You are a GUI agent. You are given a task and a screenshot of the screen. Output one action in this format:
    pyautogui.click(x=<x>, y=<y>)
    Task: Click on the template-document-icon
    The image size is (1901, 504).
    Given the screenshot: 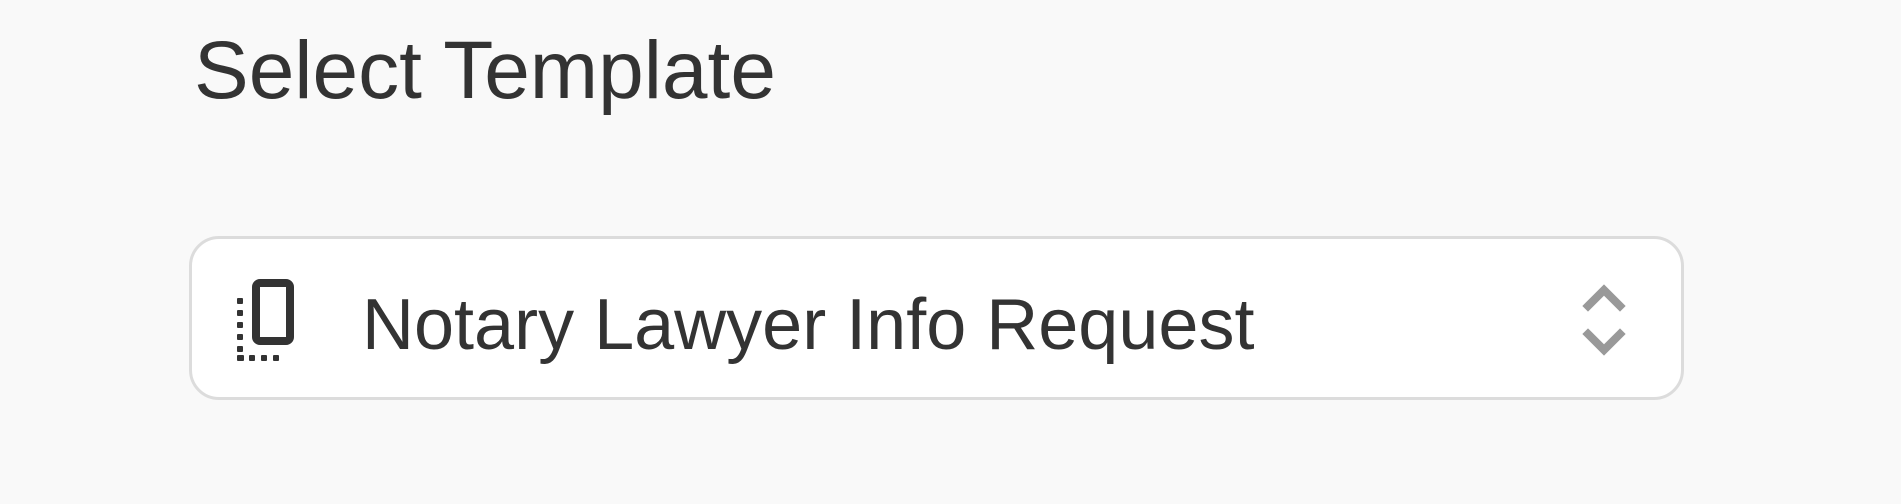 What is the action you would take?
    pyautogui.click(x=265, y=320)
    